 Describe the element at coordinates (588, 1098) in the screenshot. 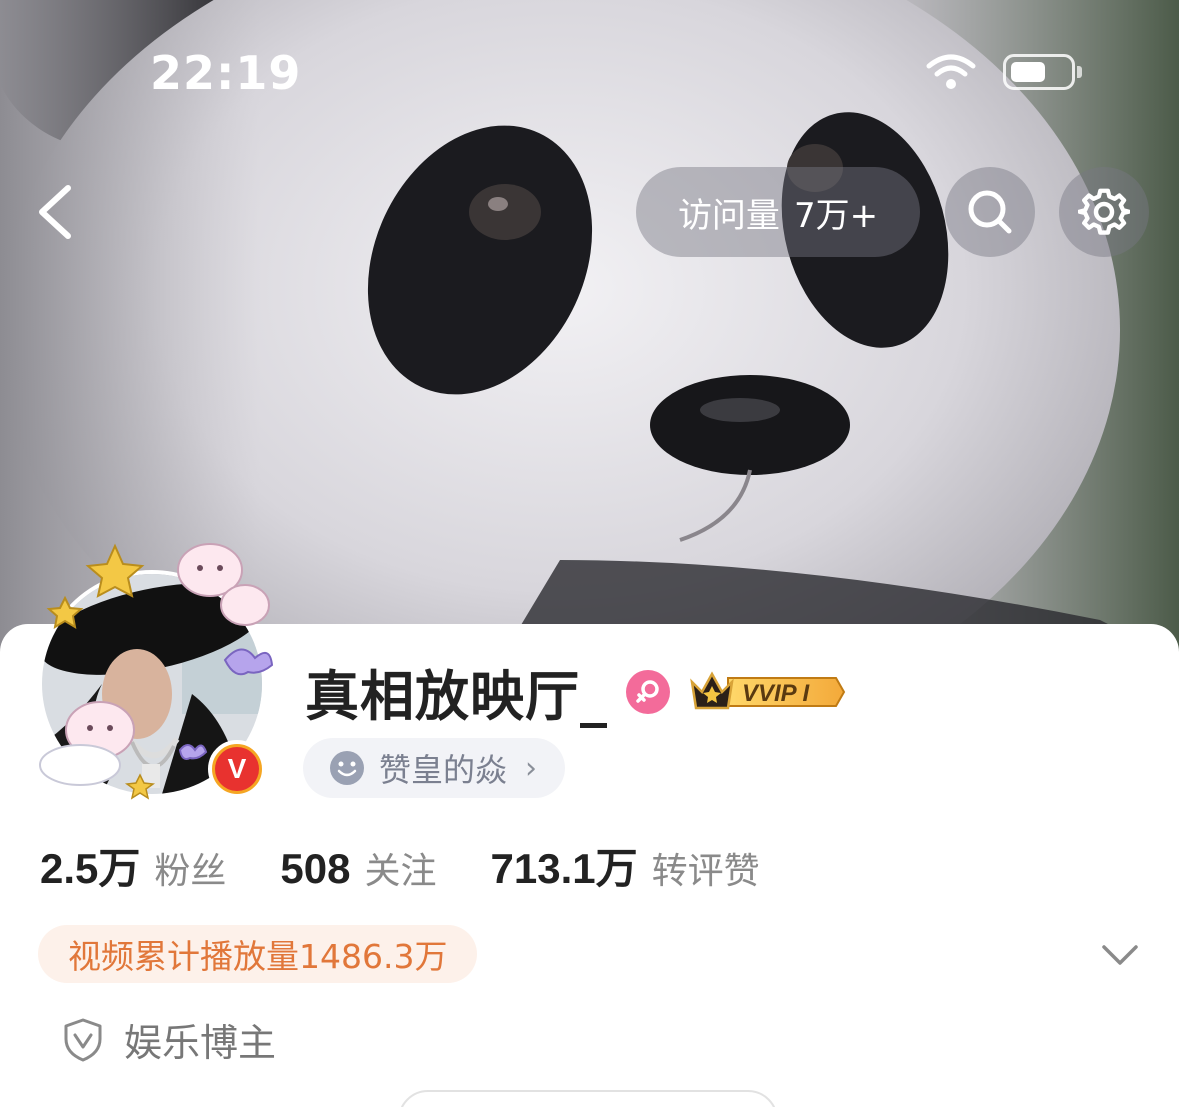

I see `bottom-action-button` at that location.